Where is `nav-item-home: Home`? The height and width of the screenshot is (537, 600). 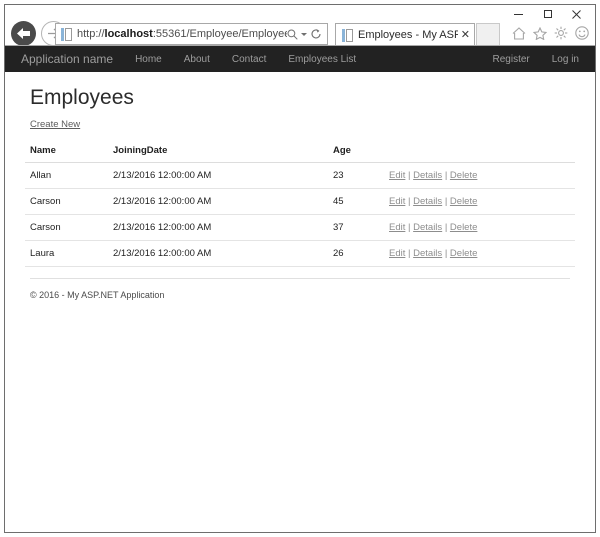 nav-item-home: Home is located at coordinates (148, 59).